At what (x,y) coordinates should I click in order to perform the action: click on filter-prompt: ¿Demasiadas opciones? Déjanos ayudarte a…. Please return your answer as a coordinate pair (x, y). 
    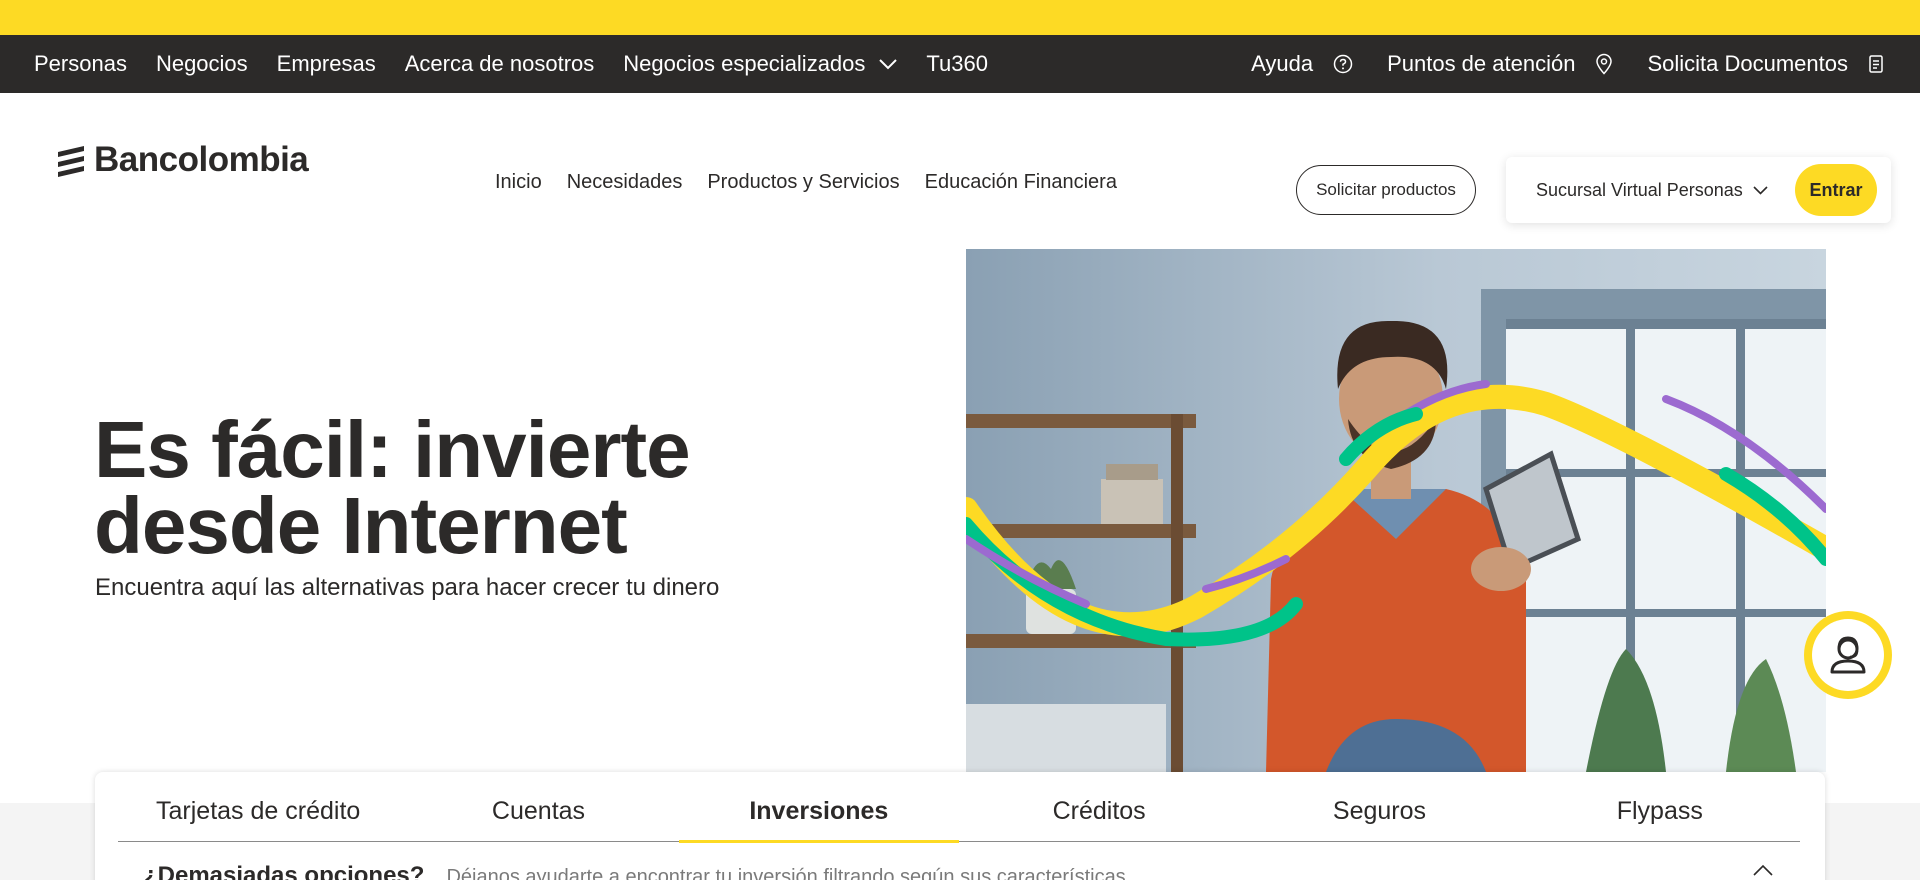
    Looking at the image, I should click on (634, 871).